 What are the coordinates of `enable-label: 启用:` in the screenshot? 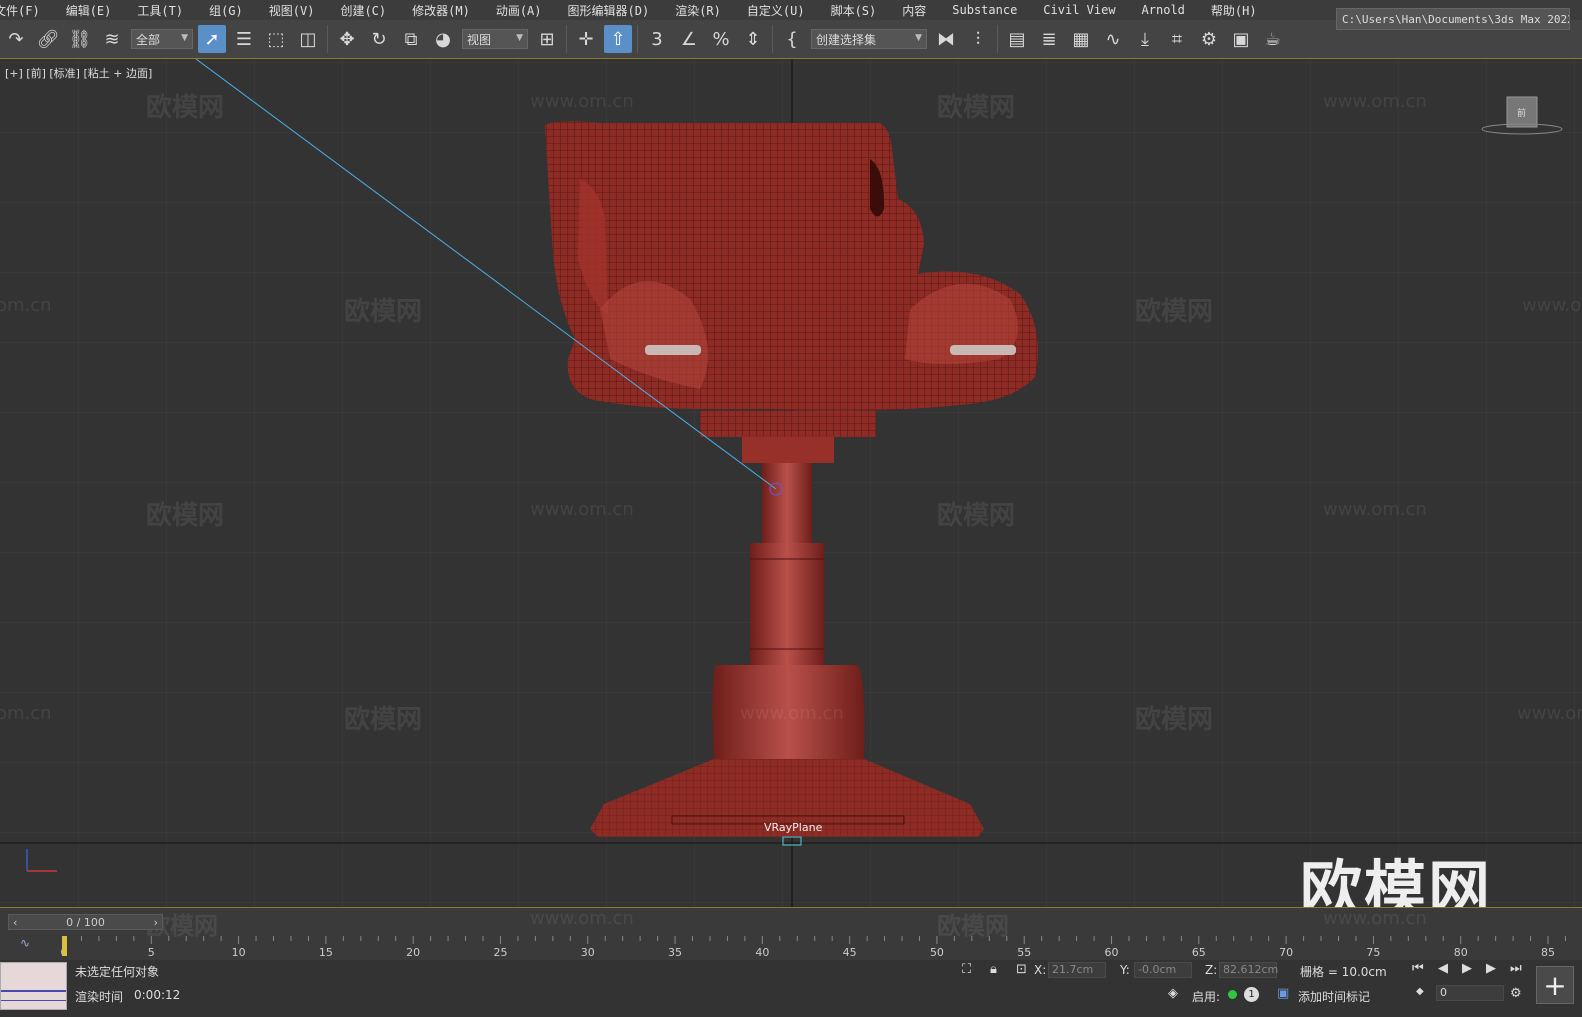 It's located at (1206, 997).